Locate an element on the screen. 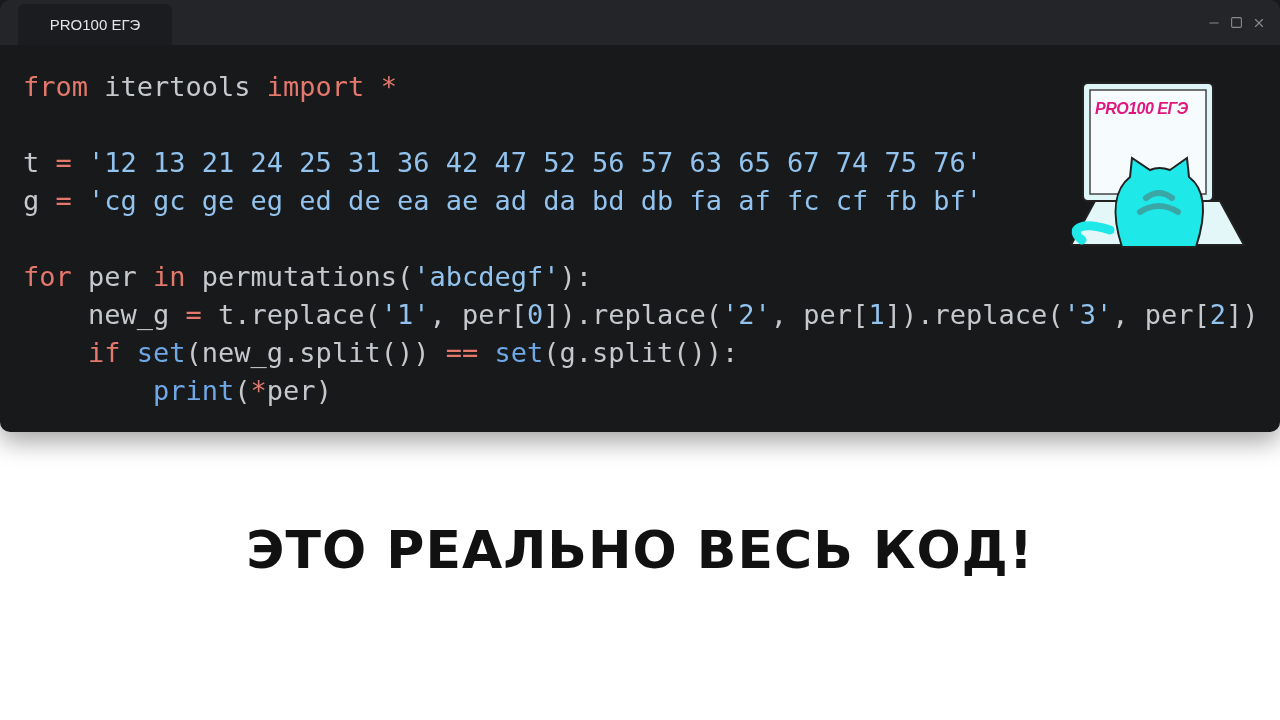  code-line: print(*per) is located at coordinates (242, 391).